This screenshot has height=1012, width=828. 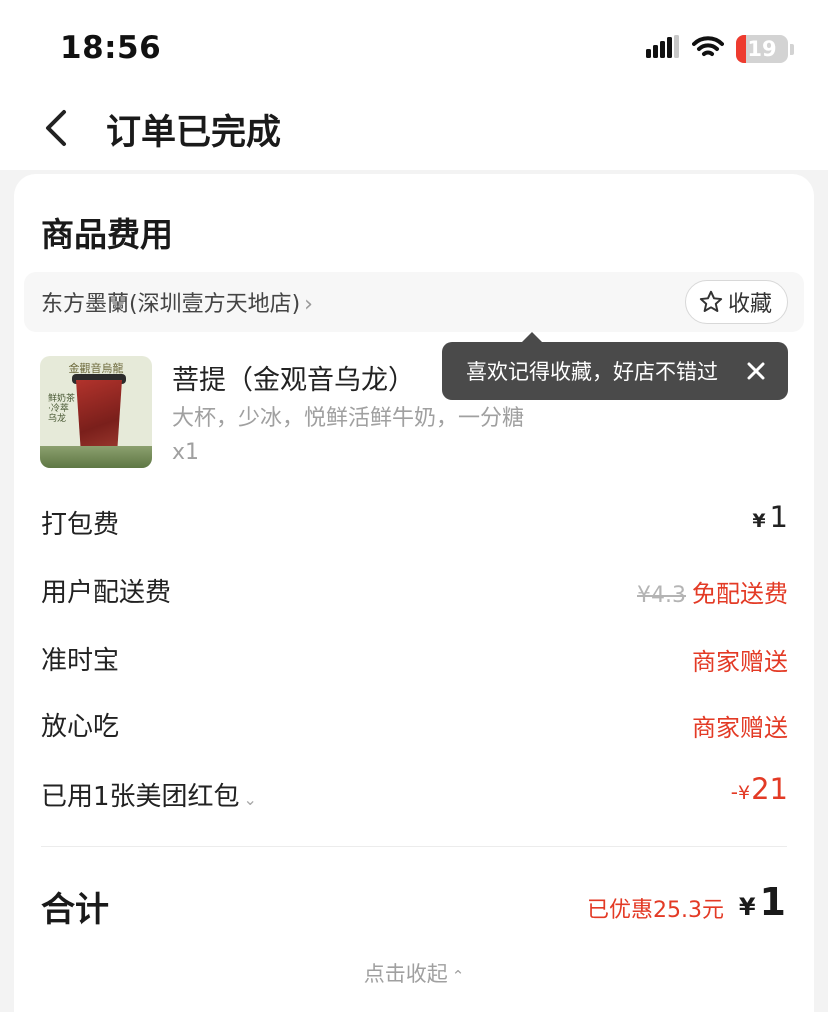 I want to click on back-button, so click(x=58, y=128).